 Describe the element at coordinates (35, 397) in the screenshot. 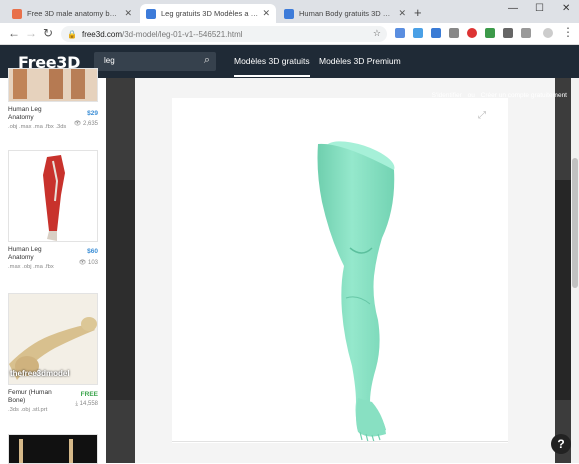

I see `model-name: Femur (Human Bone)` at that location.